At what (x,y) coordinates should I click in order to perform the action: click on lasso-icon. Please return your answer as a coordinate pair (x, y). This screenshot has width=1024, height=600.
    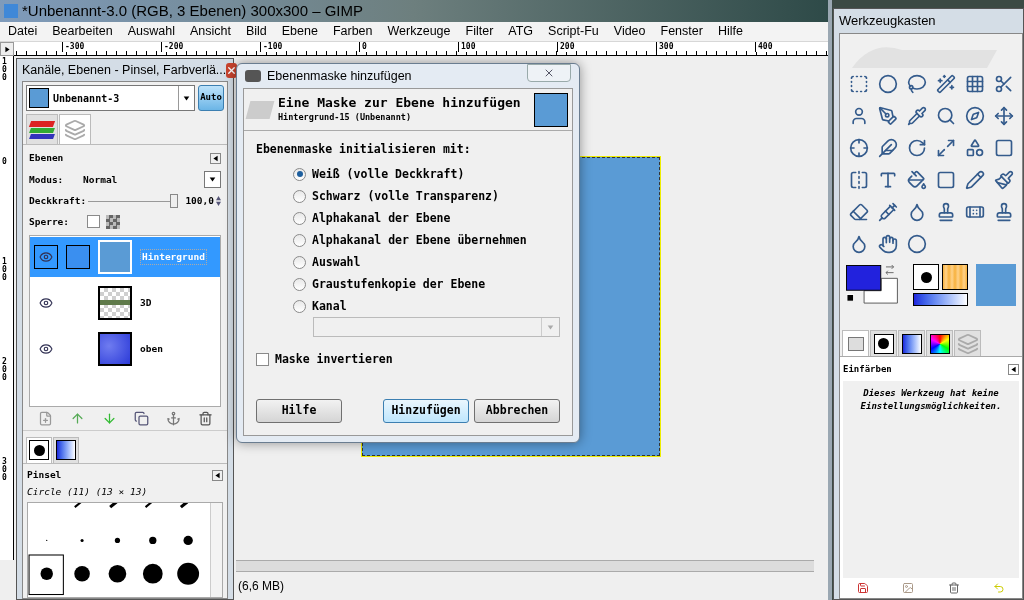
    Looking at the image, I should click on (916, 84).